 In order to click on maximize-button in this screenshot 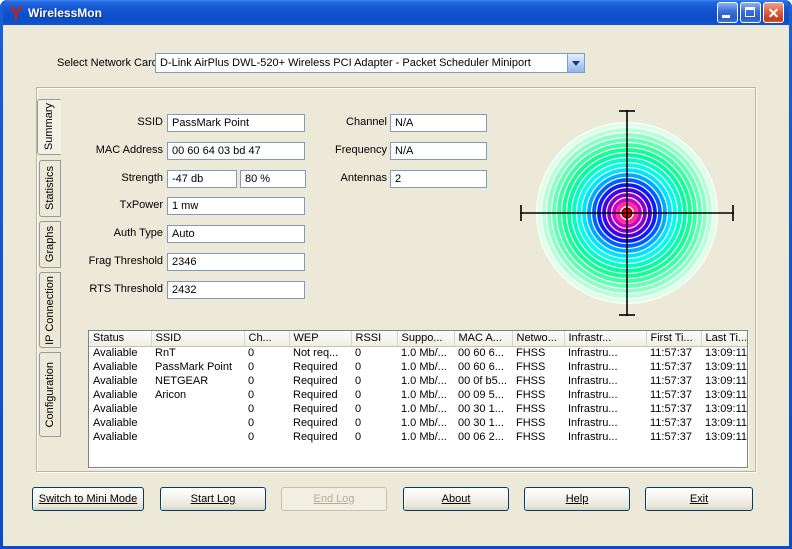, I will do `click(750, 12)`.